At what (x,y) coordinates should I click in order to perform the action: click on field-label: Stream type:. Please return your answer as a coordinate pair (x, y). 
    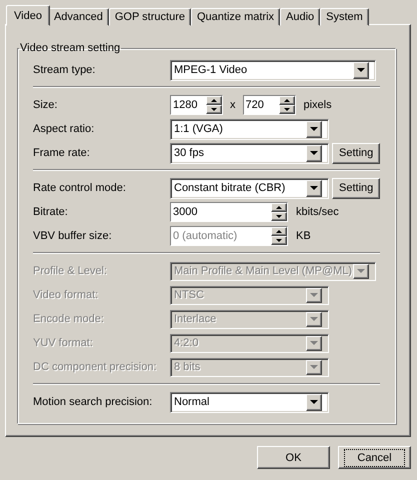
    Looking at the image, I should click on (64, 70).